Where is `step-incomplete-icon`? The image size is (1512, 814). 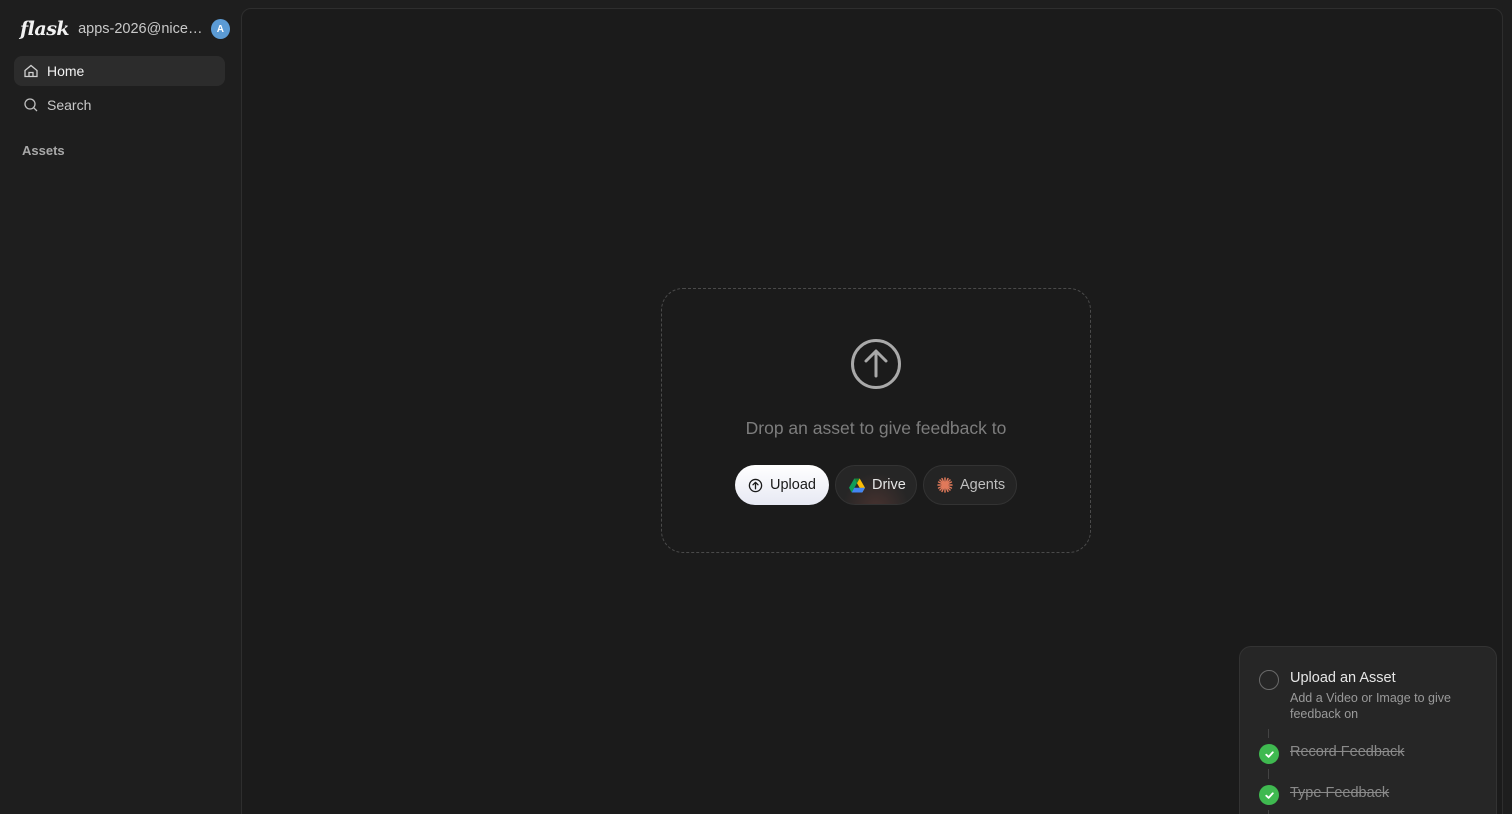
step-incomplete-icon is located at coordinates (1269, 680).